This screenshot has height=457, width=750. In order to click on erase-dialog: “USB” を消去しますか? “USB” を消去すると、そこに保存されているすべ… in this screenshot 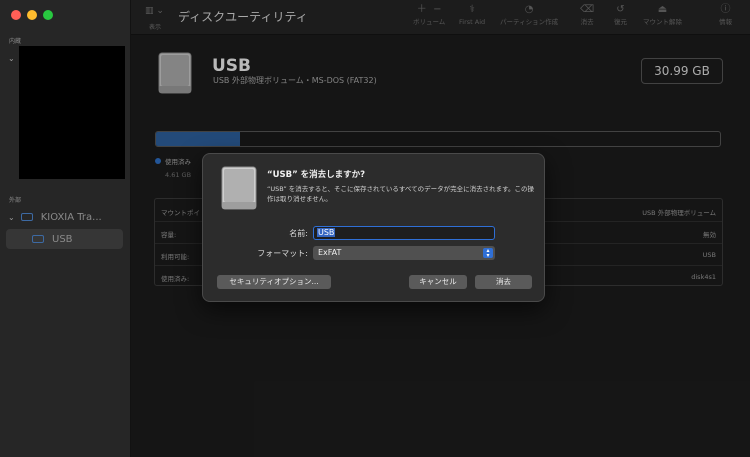, I will do `click(373, 227)`.